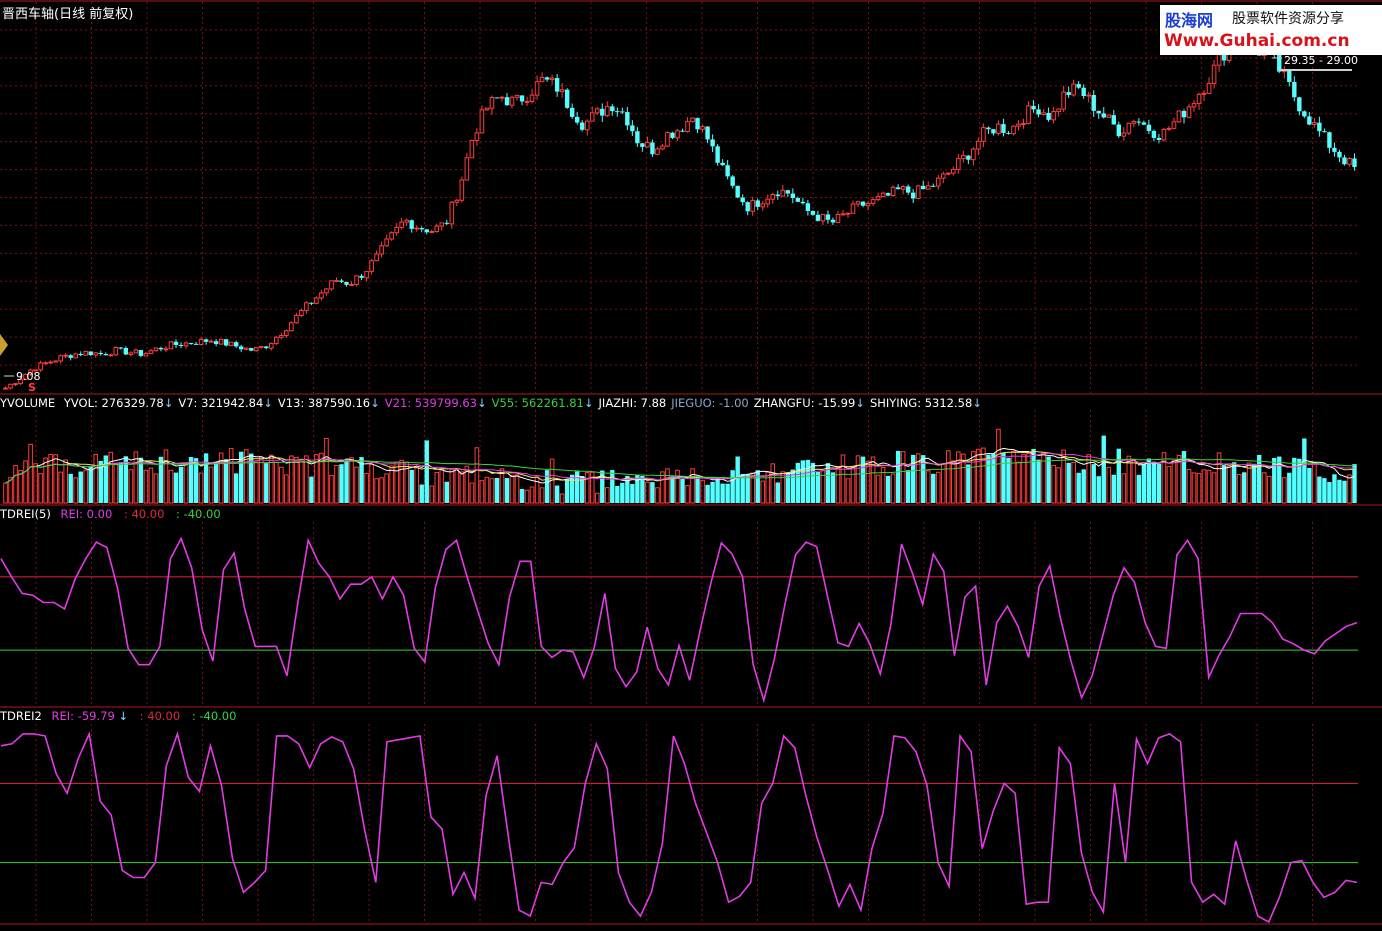  Describe the element at coordinates (68, 14) in the screenshot. I see `window-title: 晋西车轴(日线 前复权)` at that location.